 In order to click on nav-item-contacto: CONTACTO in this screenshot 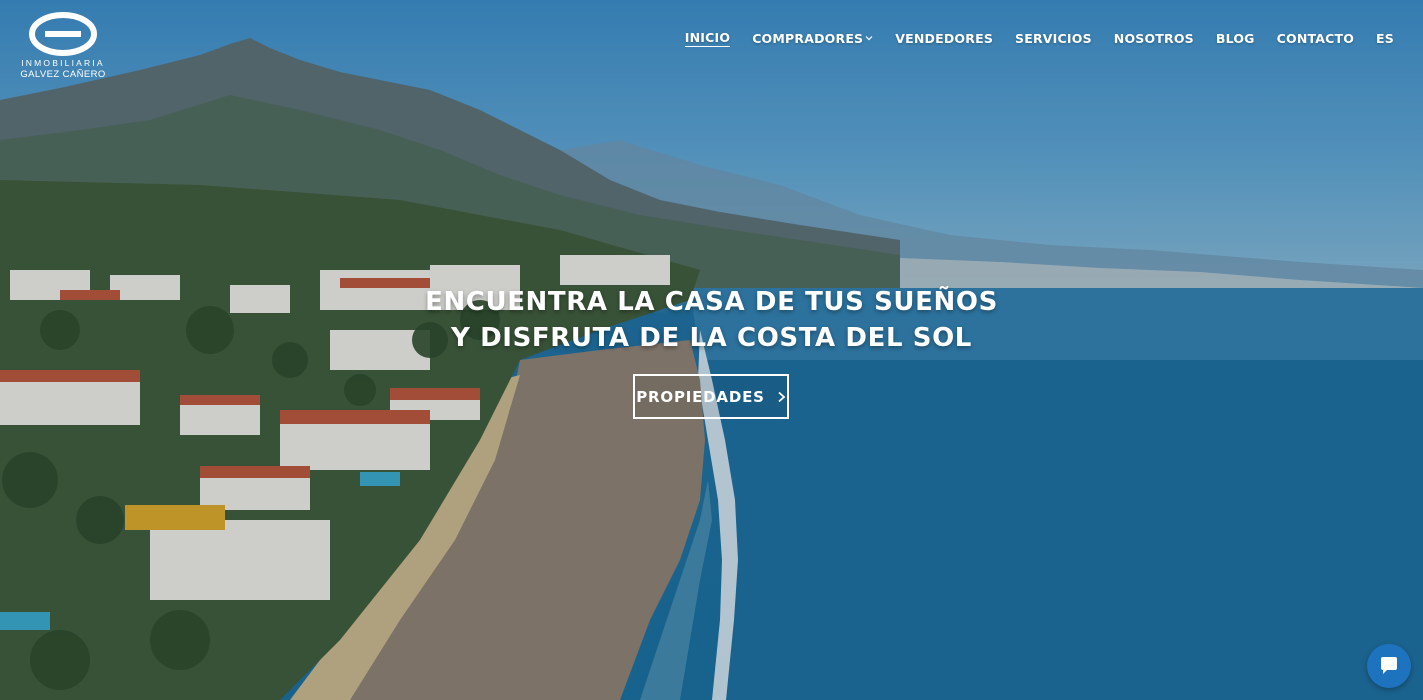, I will do `click(1315, 38)`.